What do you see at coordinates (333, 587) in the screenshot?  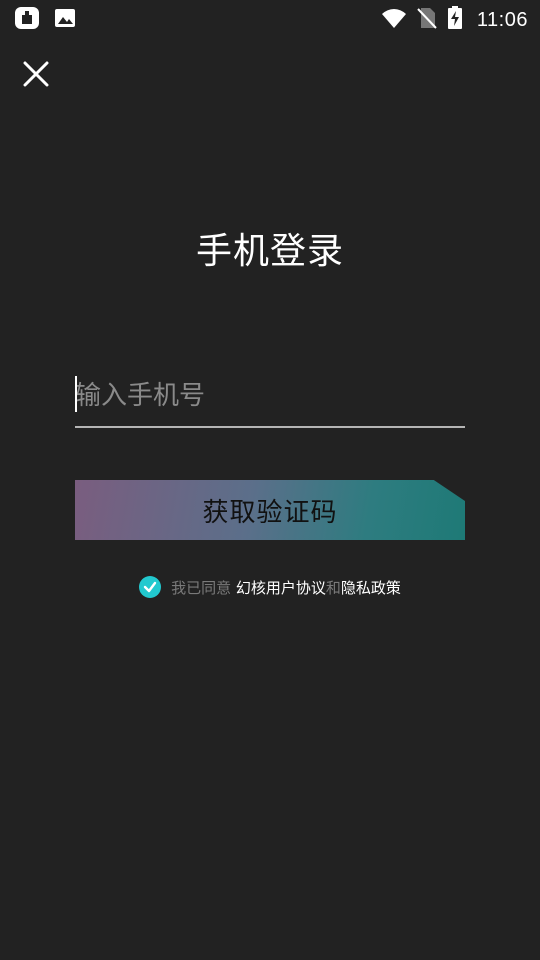 I see `agreement-and: 和` at bounding box center [333, 587].